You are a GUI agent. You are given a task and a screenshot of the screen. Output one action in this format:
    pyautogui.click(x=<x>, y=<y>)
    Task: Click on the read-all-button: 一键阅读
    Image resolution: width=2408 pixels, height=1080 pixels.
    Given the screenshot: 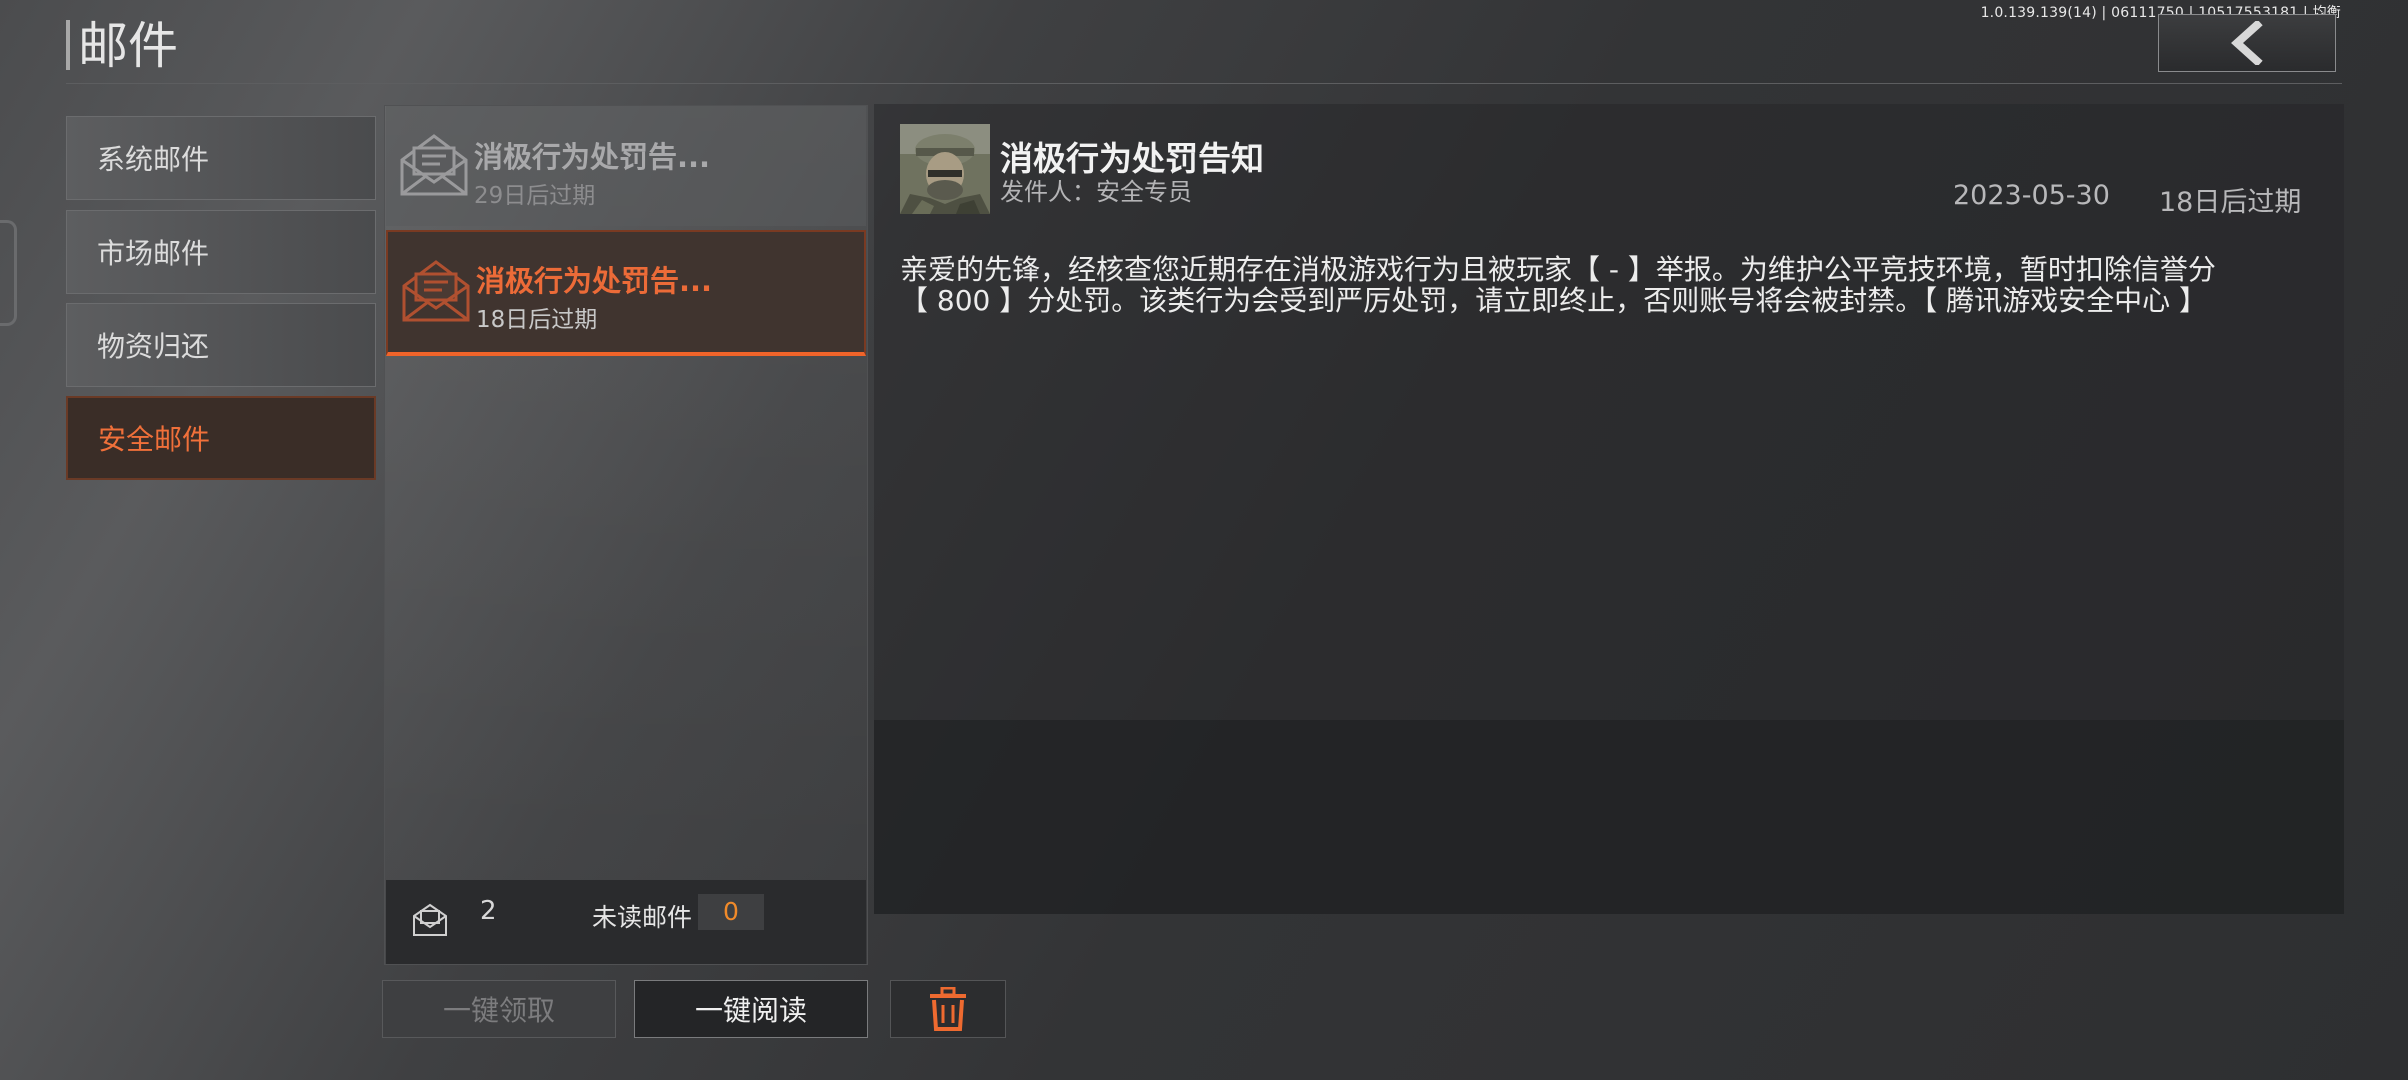 What is the action you would take?
    pyautogui.click(x=751, y=1009)
    